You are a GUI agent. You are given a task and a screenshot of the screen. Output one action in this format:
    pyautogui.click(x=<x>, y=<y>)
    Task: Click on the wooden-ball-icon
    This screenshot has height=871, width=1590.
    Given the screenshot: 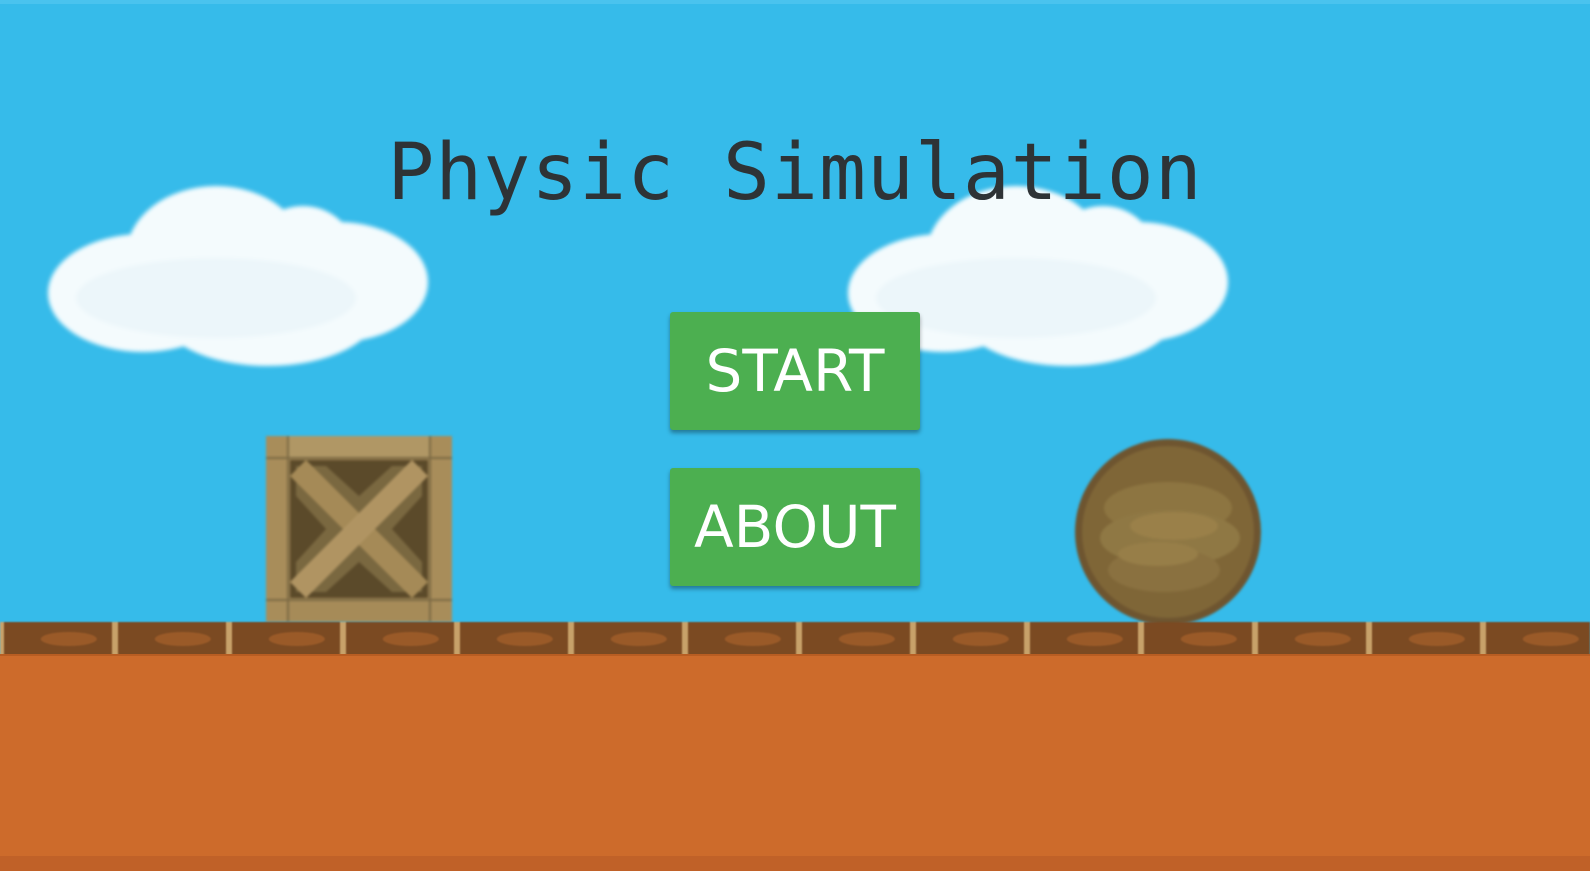 What is the action you would take?
    pyautogui.click(x=1168, y=532)
    